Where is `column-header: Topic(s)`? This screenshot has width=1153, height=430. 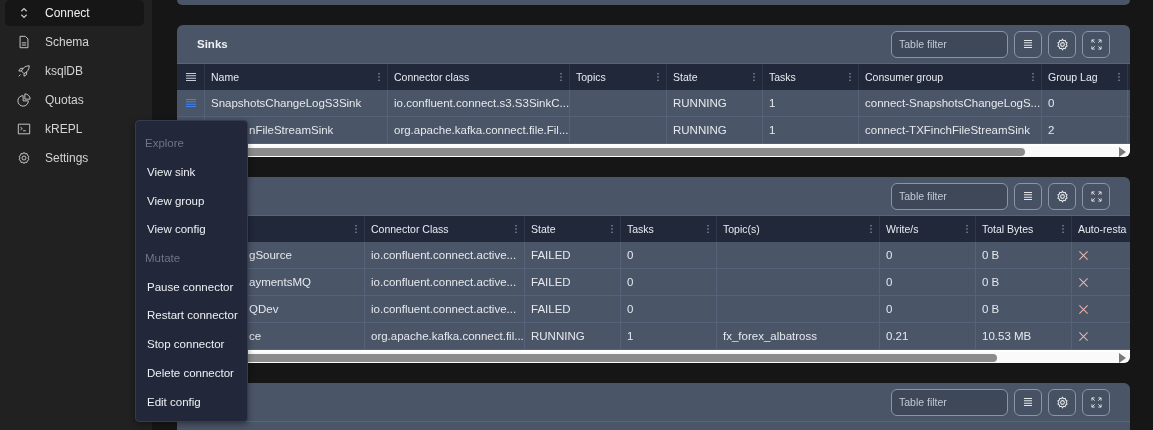
column-header: Topic(s) is located at coordinates (741, 229).